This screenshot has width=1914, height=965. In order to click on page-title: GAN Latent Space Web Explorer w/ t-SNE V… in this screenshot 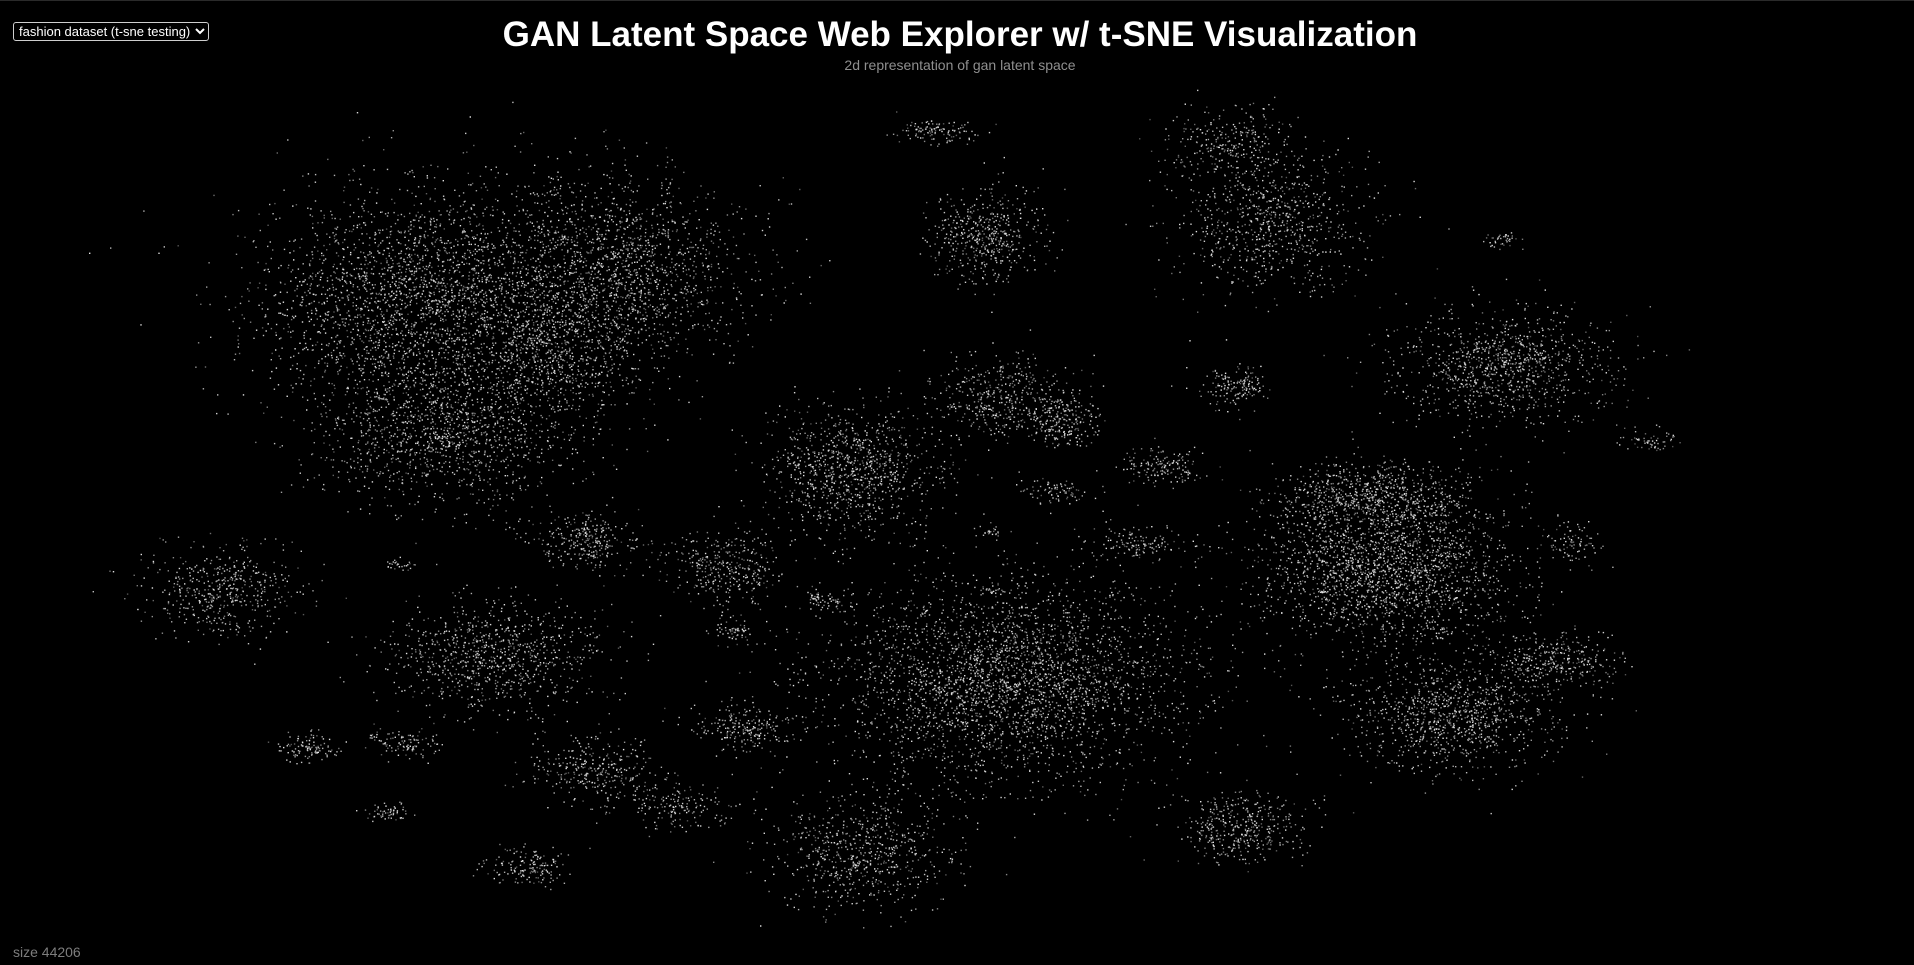, I will do `click(957, 35)`.